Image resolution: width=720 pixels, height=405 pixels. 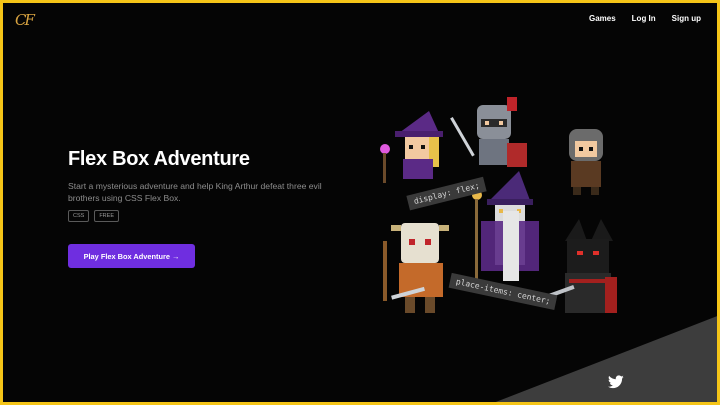 I want to click on tag-list: CSS FREE, so click(x=93, y=216).